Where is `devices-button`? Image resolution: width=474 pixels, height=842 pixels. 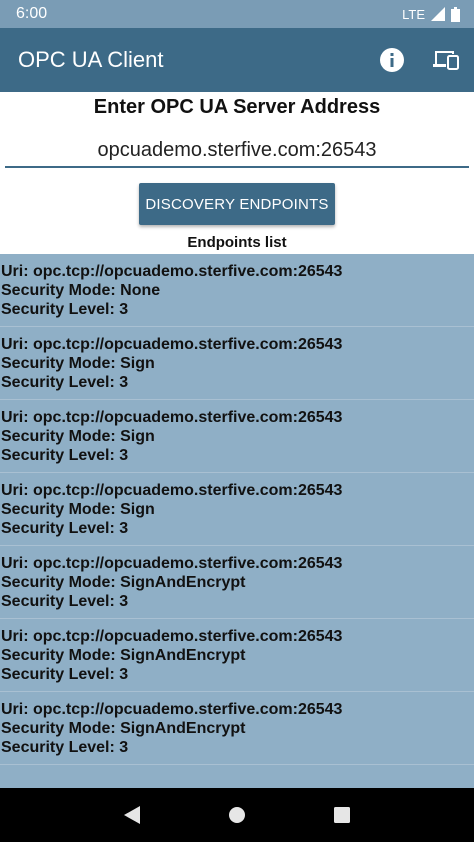 devices-button is located at coordinates (446, 60).